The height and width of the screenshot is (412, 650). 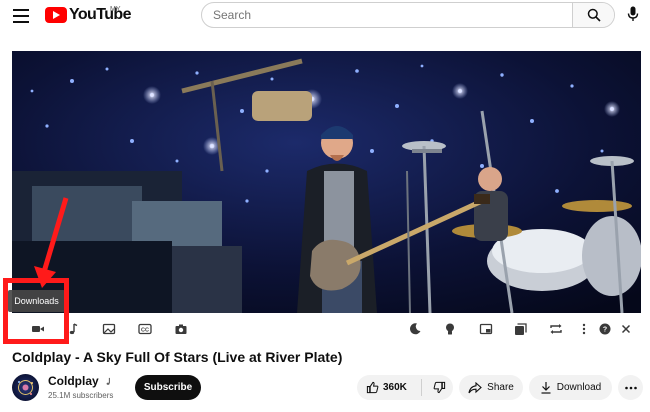 What do you see at coordinates (633, 14) in the screenshot?
I see `microphone-icon` at bounding box center [633, 14].